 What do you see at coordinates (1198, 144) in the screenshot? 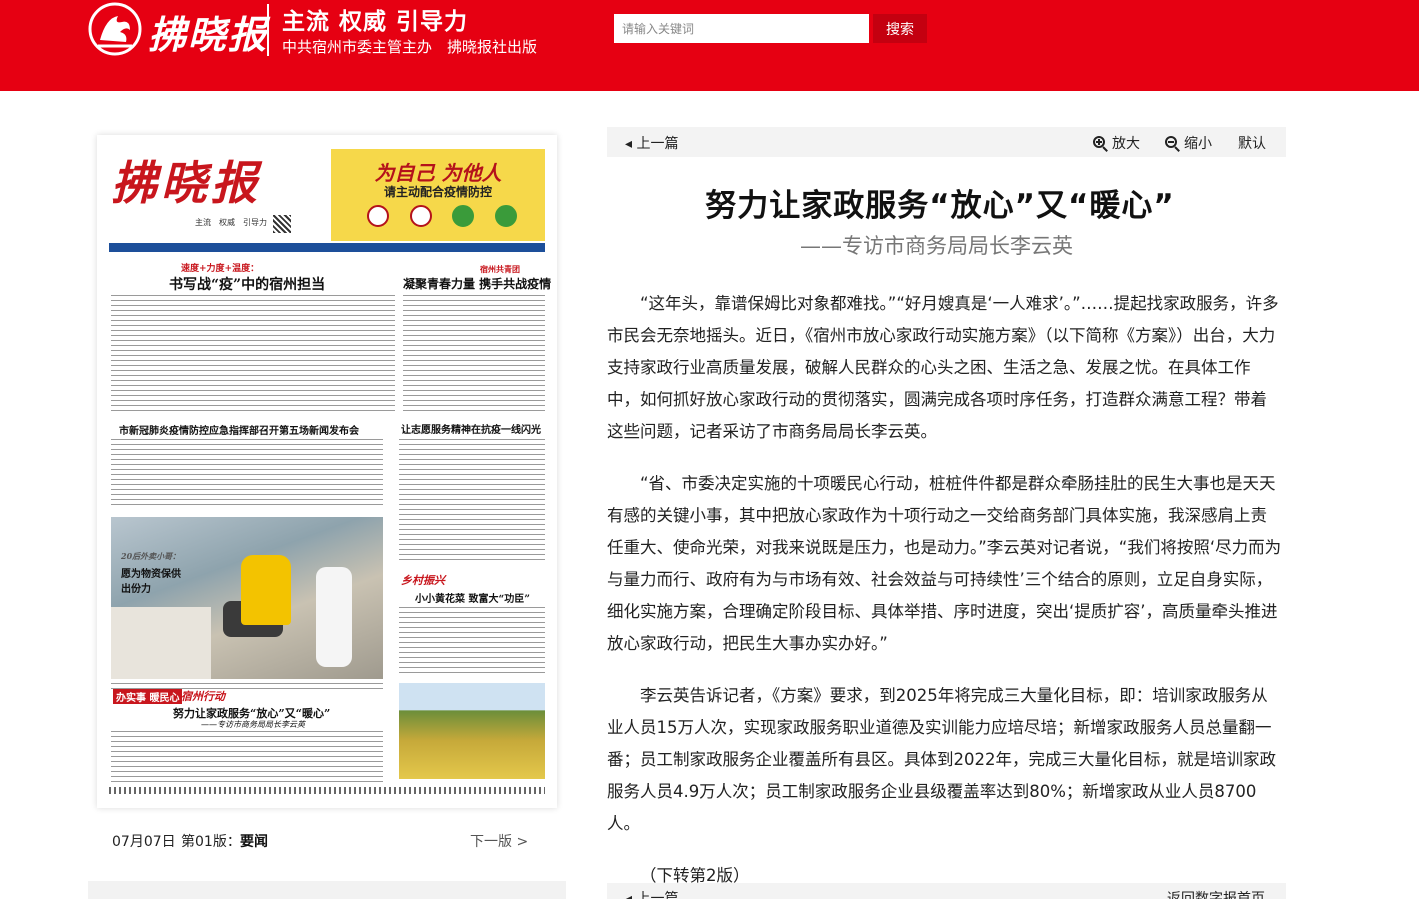
I see `zoom-out-label: 缩小` at bounding box center [1198, 144].